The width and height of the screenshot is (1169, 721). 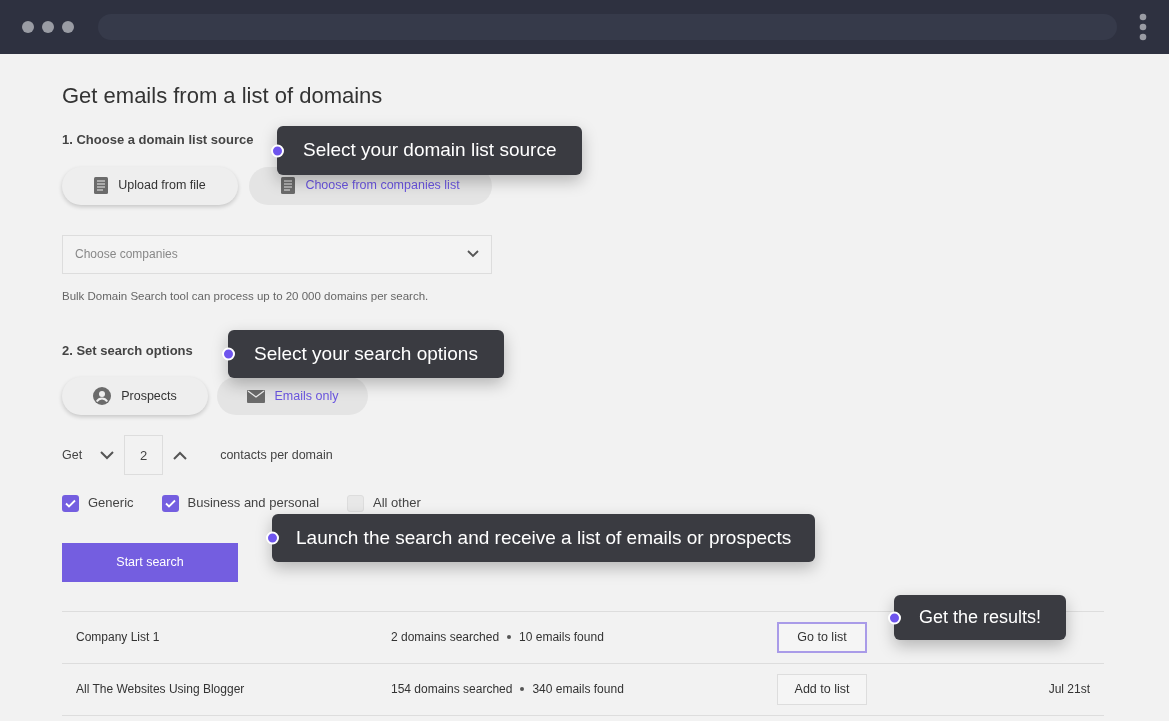 I want to click on page-title: Get emails from a list of domains, so click(x=222, y=96).